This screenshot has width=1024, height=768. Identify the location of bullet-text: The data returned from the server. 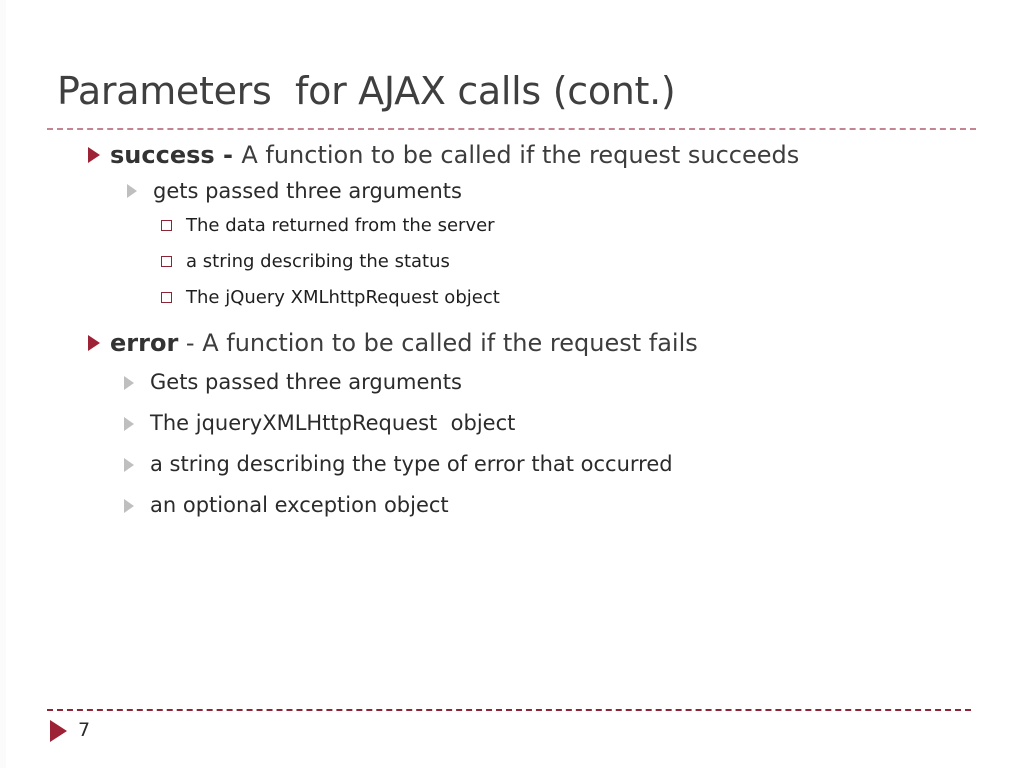
(340, 225).